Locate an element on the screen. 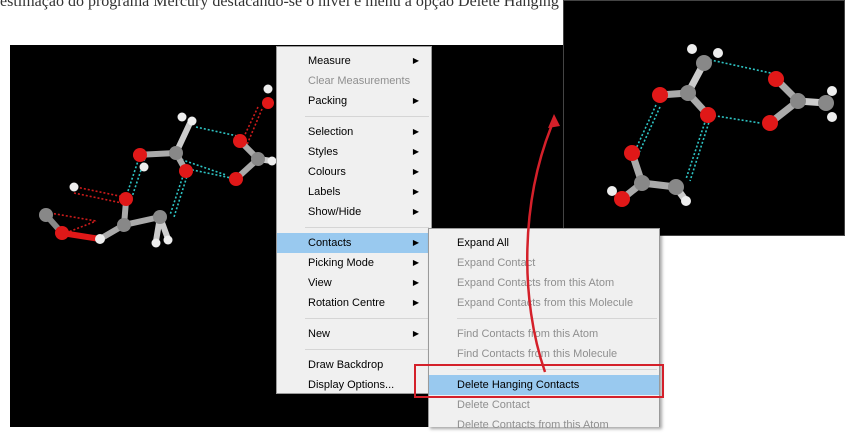  menu-item-label: Rotation Centre is located at coordinates (347, 303).